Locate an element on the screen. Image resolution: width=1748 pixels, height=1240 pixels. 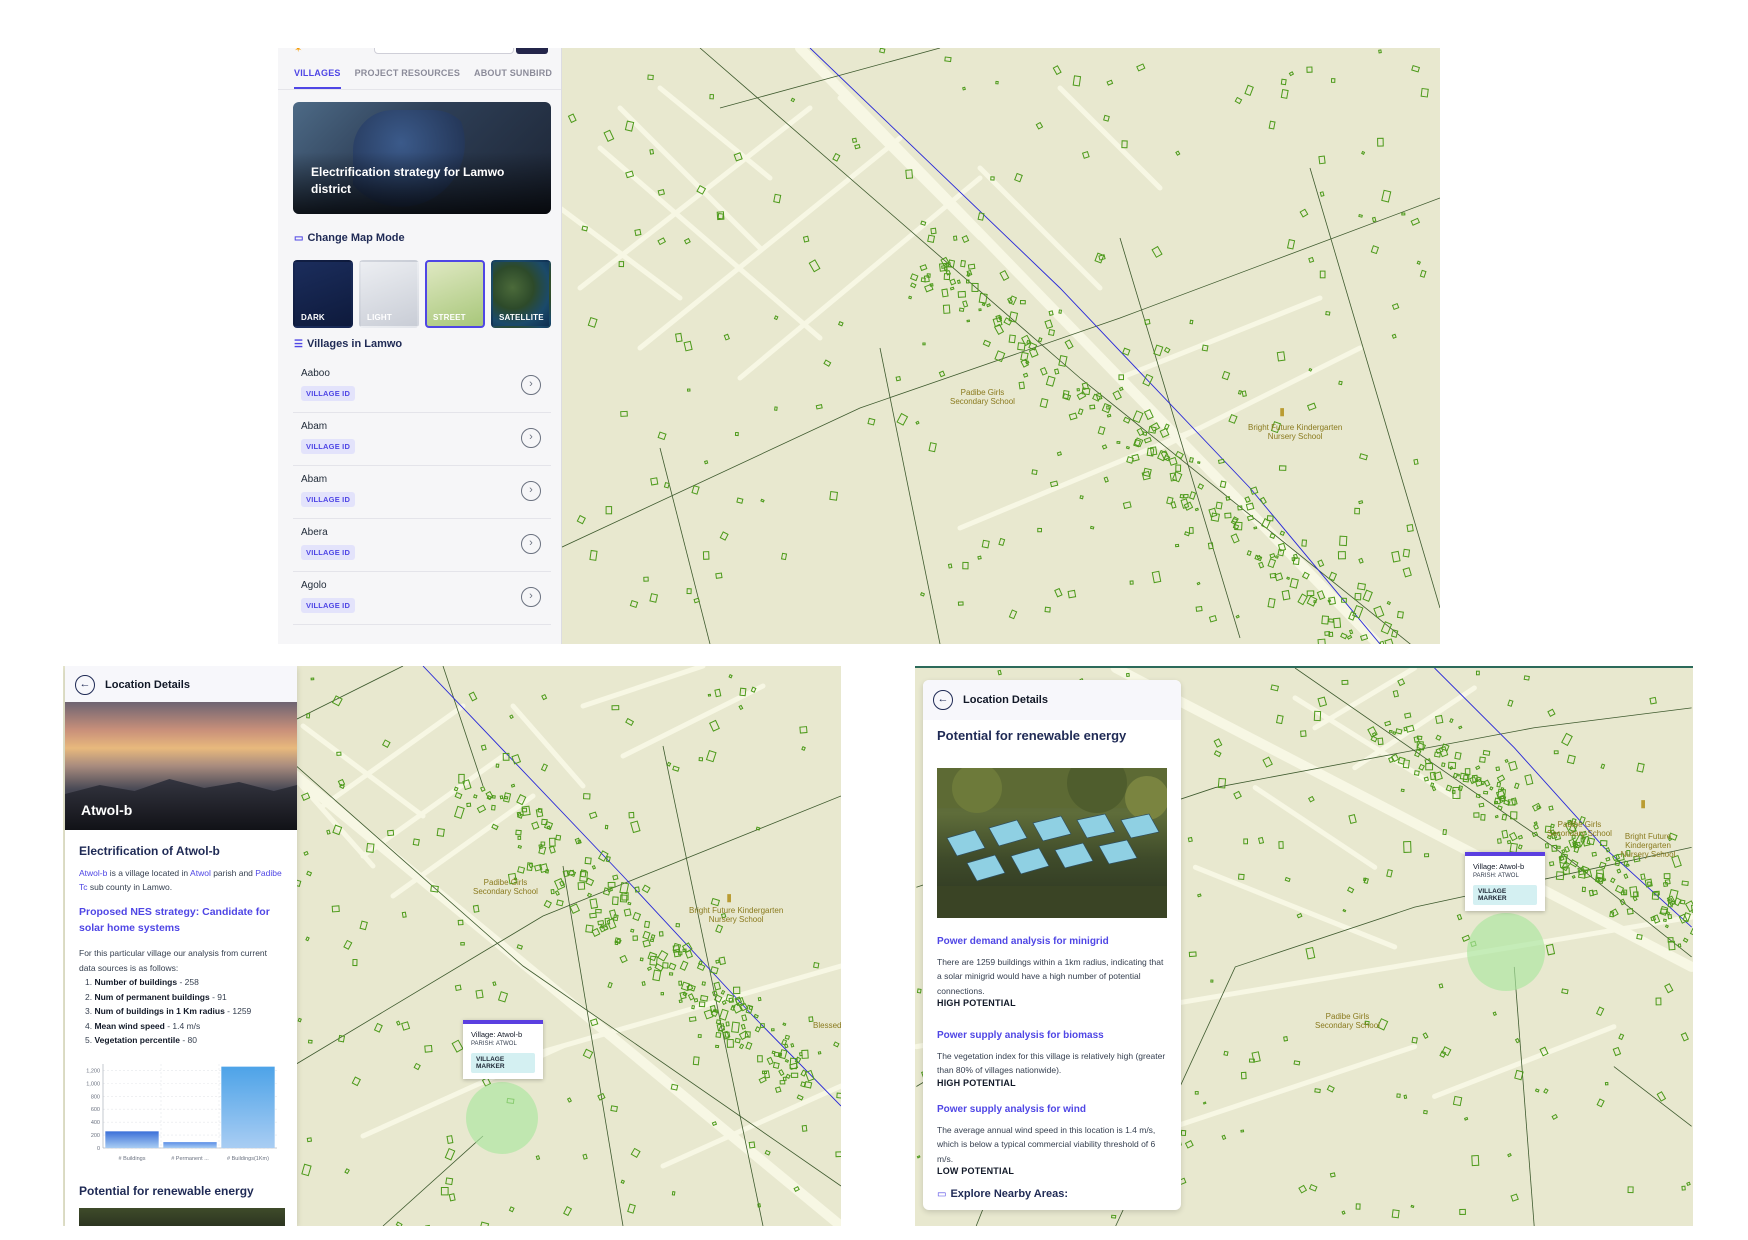
parish-link: Atwol is located at coordinates (200, 873).